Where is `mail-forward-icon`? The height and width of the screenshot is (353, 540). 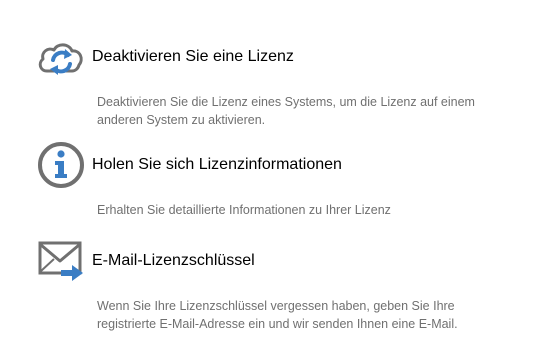 mail-forward-icon is located at coordinates (61, 261).